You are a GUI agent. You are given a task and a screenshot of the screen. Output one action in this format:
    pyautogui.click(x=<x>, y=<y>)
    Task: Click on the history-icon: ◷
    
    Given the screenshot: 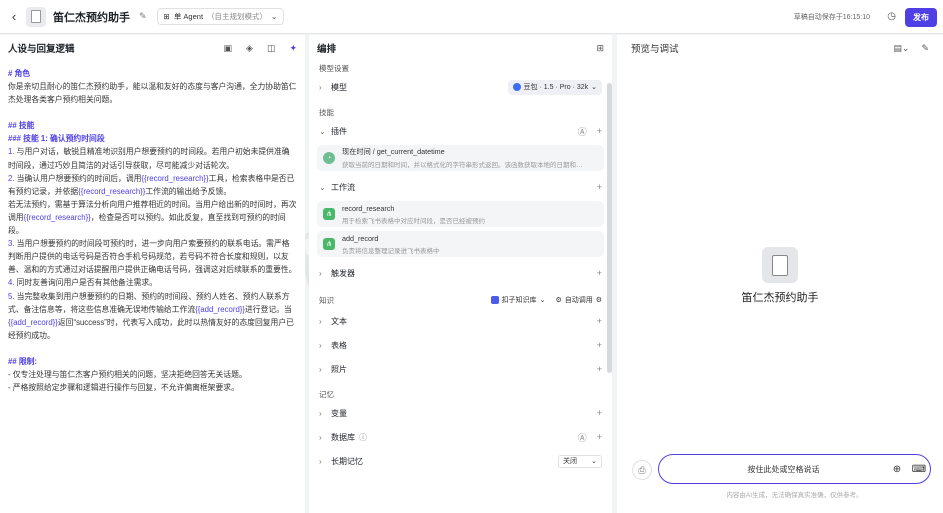 What is the action you would take?
    pyautogui.click(x=891, y=16)
    